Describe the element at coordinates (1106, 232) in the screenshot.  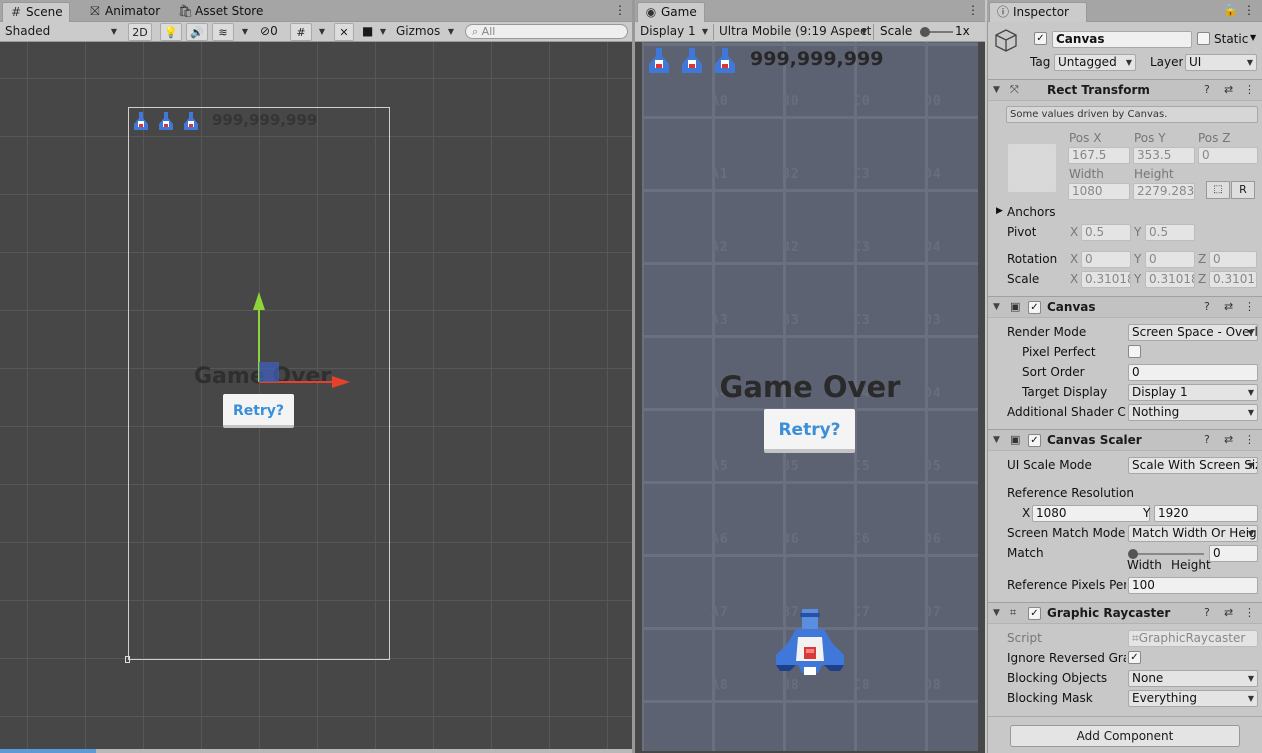
I see `pivot-x-field: 0.5` at that location.